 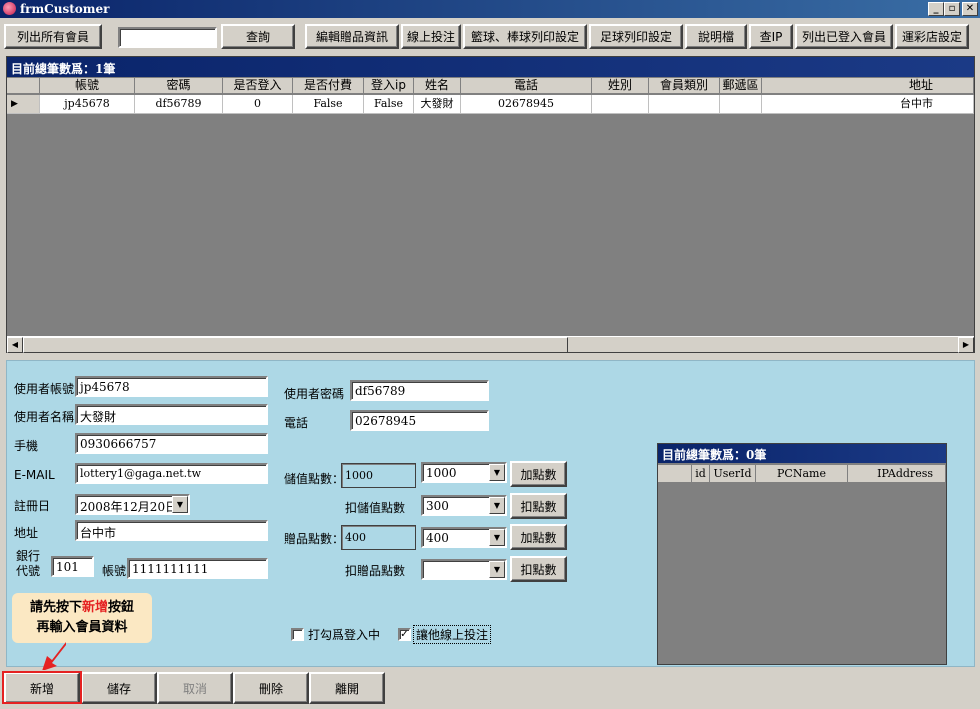 What do you see at coordinates (464, 505) in the screenshot?
I see `deduct-stored-select: 300 ▼` at bounding box center [464, 505].